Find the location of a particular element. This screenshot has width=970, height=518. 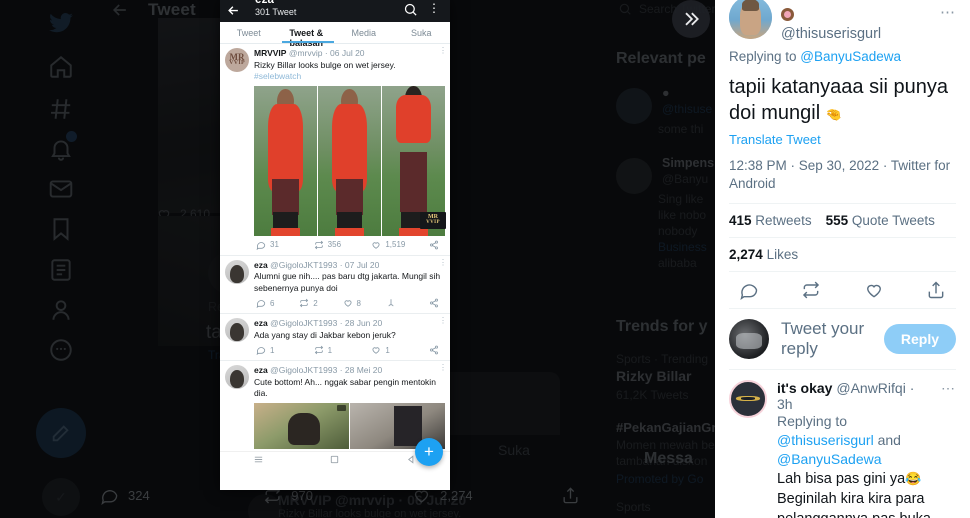

tweet-1-handle: @mrvvip is located at coordinates (306, 53).